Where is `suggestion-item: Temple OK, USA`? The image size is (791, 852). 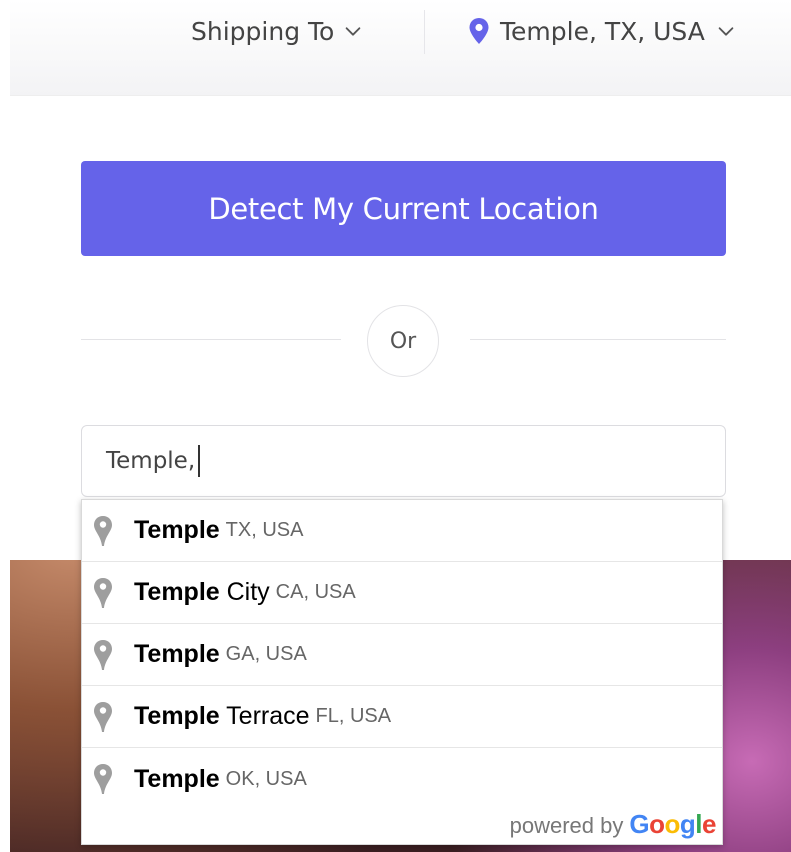 suggestion-item: Temple OK, USA is located at coordinates (402, 779).